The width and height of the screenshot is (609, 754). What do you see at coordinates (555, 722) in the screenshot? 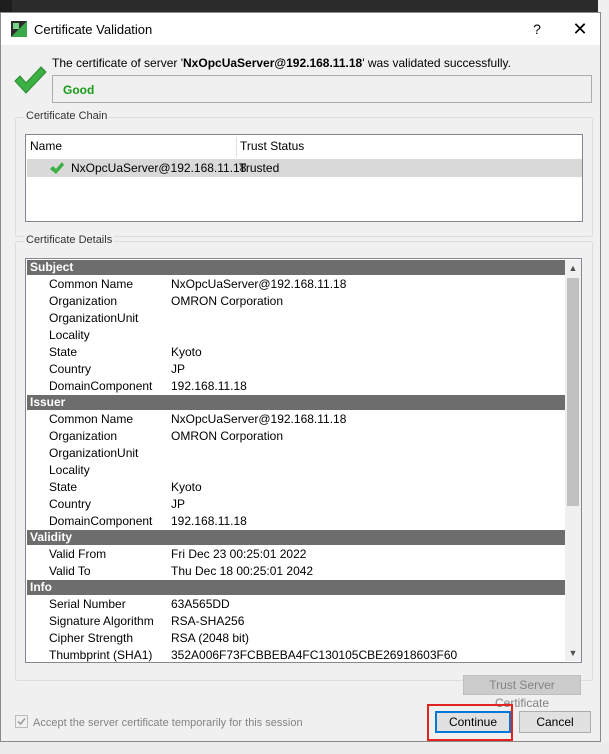
I see `cancel-button: Cancel` at bounding box center [555, 722].